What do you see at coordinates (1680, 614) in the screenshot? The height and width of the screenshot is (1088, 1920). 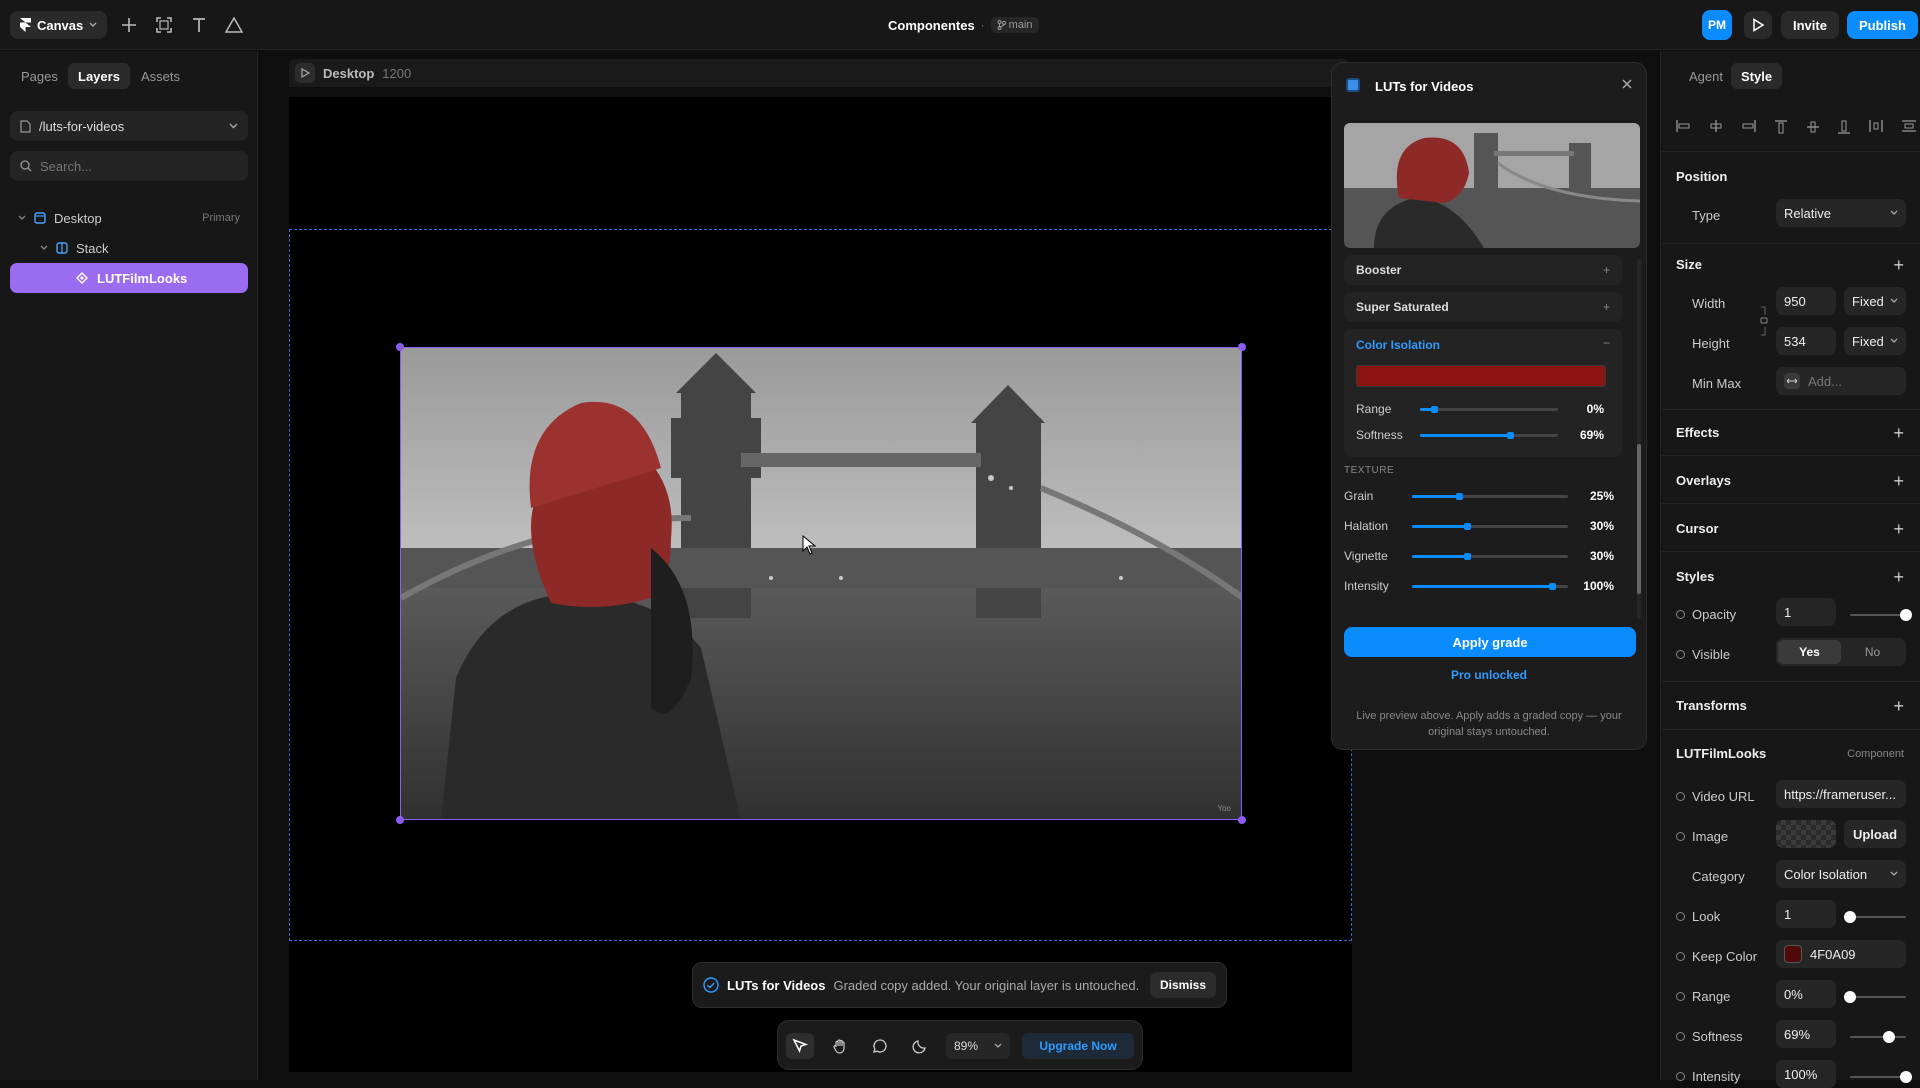 I see `opacity-variable-icon` at bounding box center [1680, 614].